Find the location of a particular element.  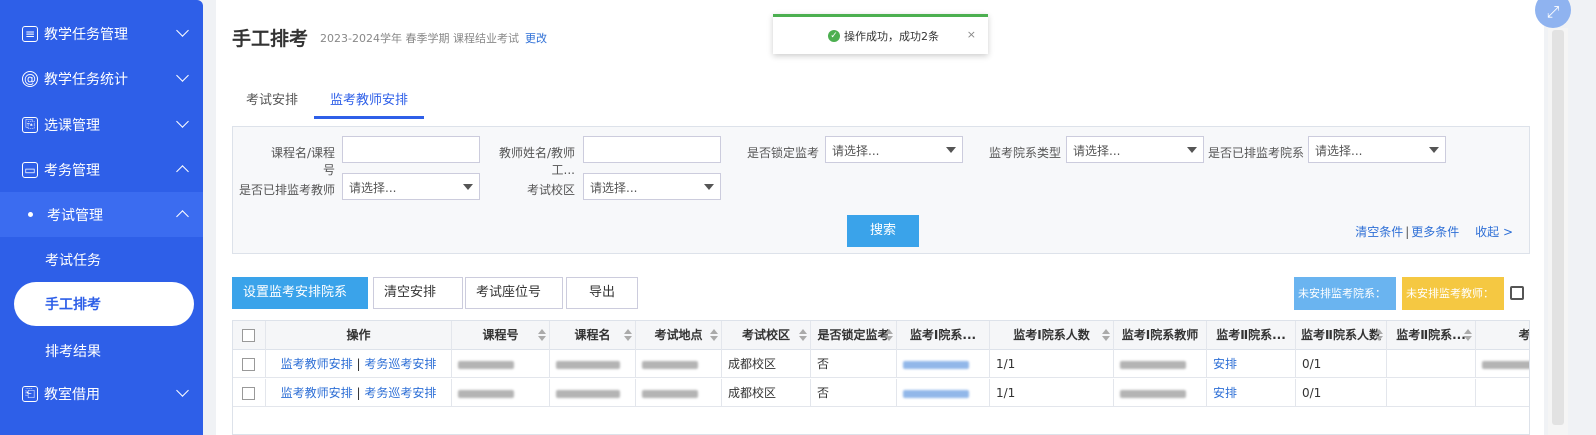

sidebar-item-exam-tasks: 考试任务 is located at coordinates (101, 259).